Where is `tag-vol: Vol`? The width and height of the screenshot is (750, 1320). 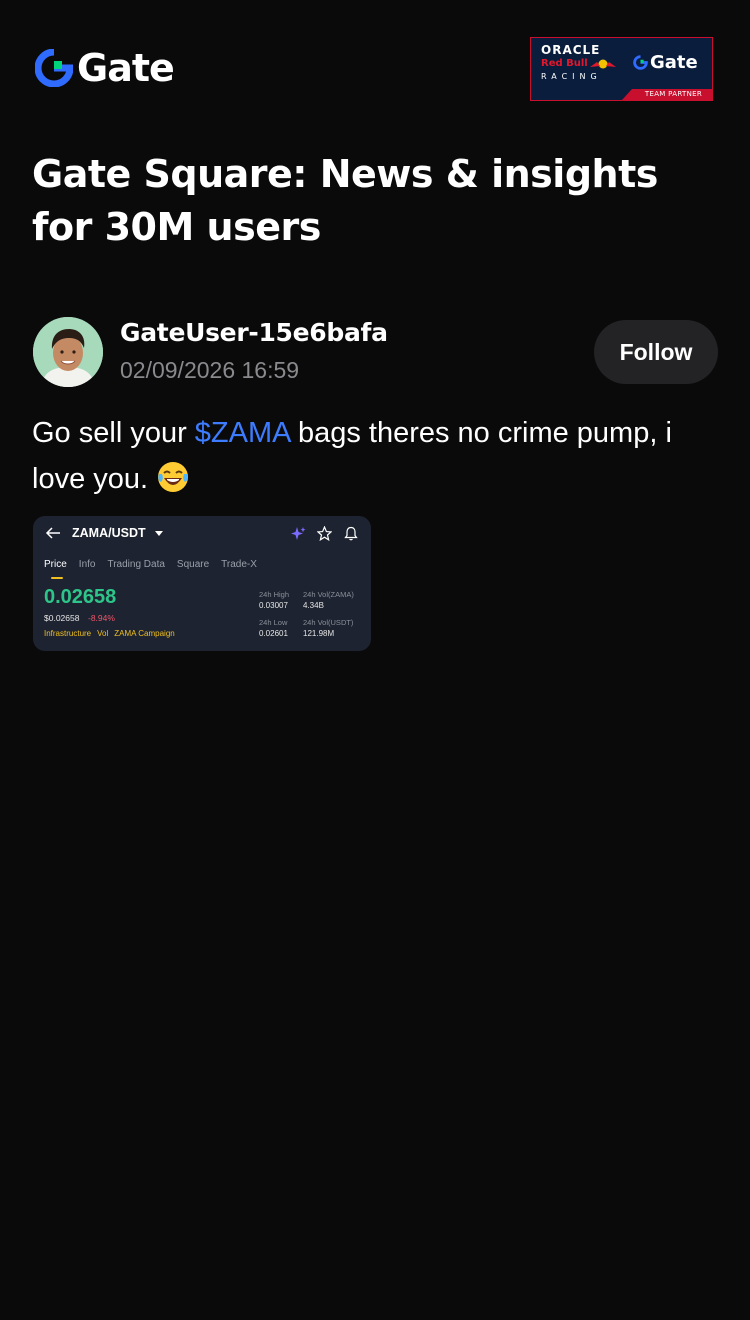 tag-vol: Vol is located at coordinates (103, 633).